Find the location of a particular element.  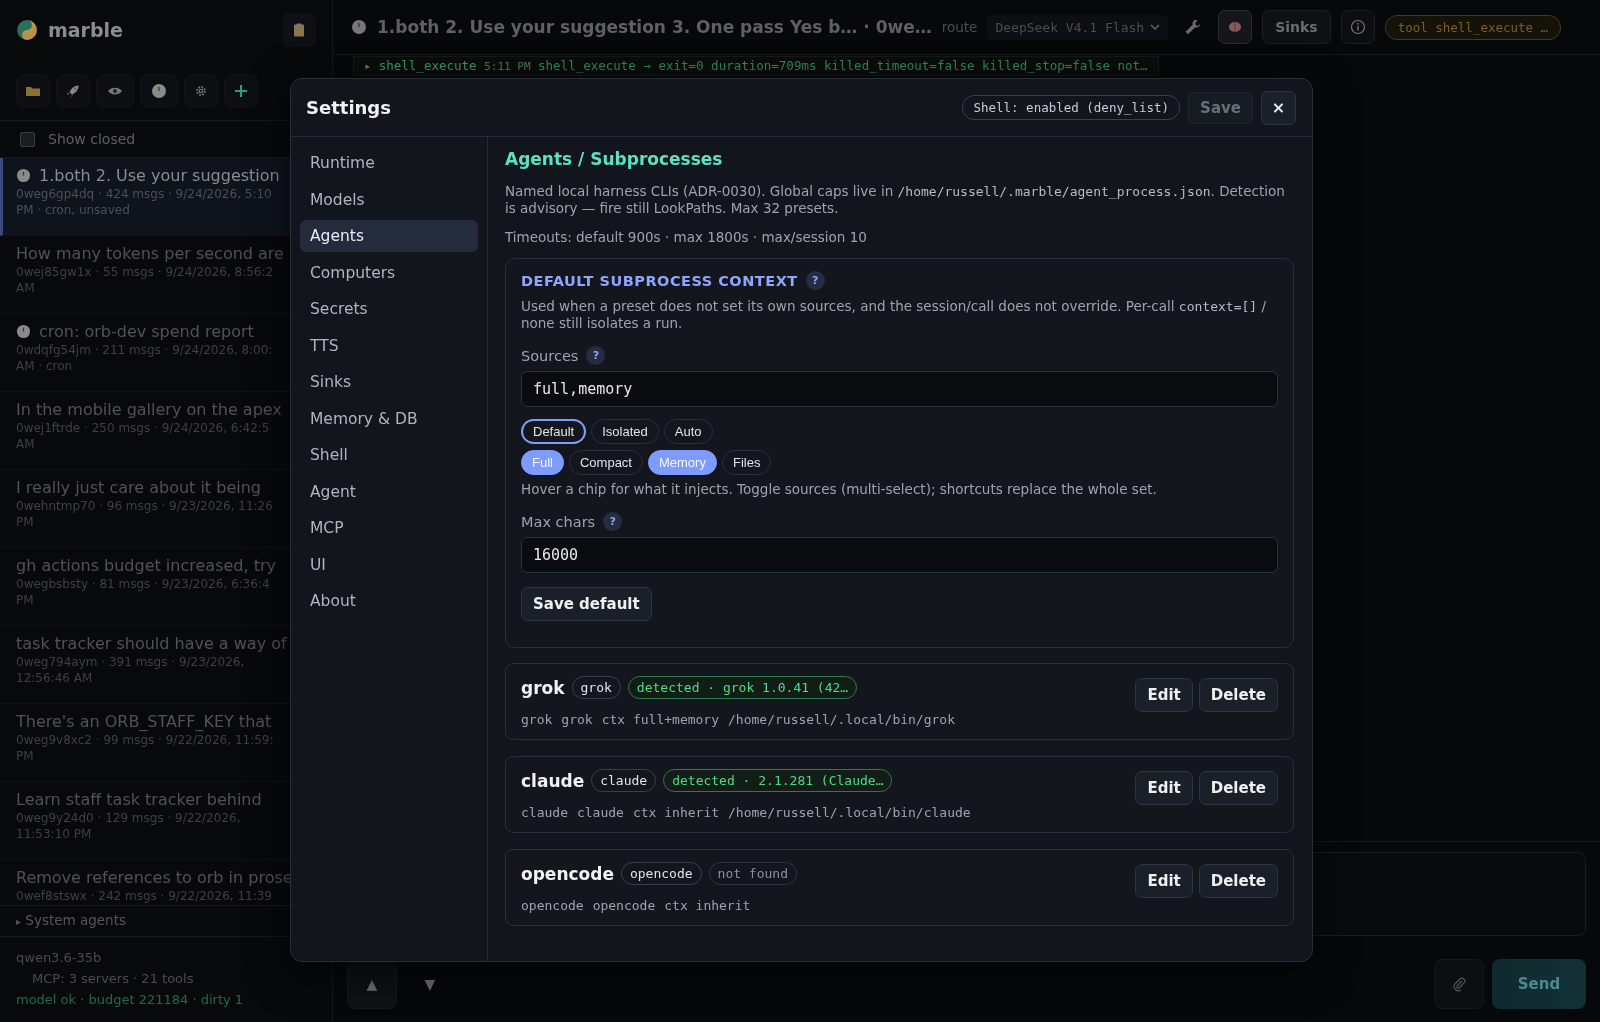

settings-nav-item: Agents is located at coordinates (389, 236).